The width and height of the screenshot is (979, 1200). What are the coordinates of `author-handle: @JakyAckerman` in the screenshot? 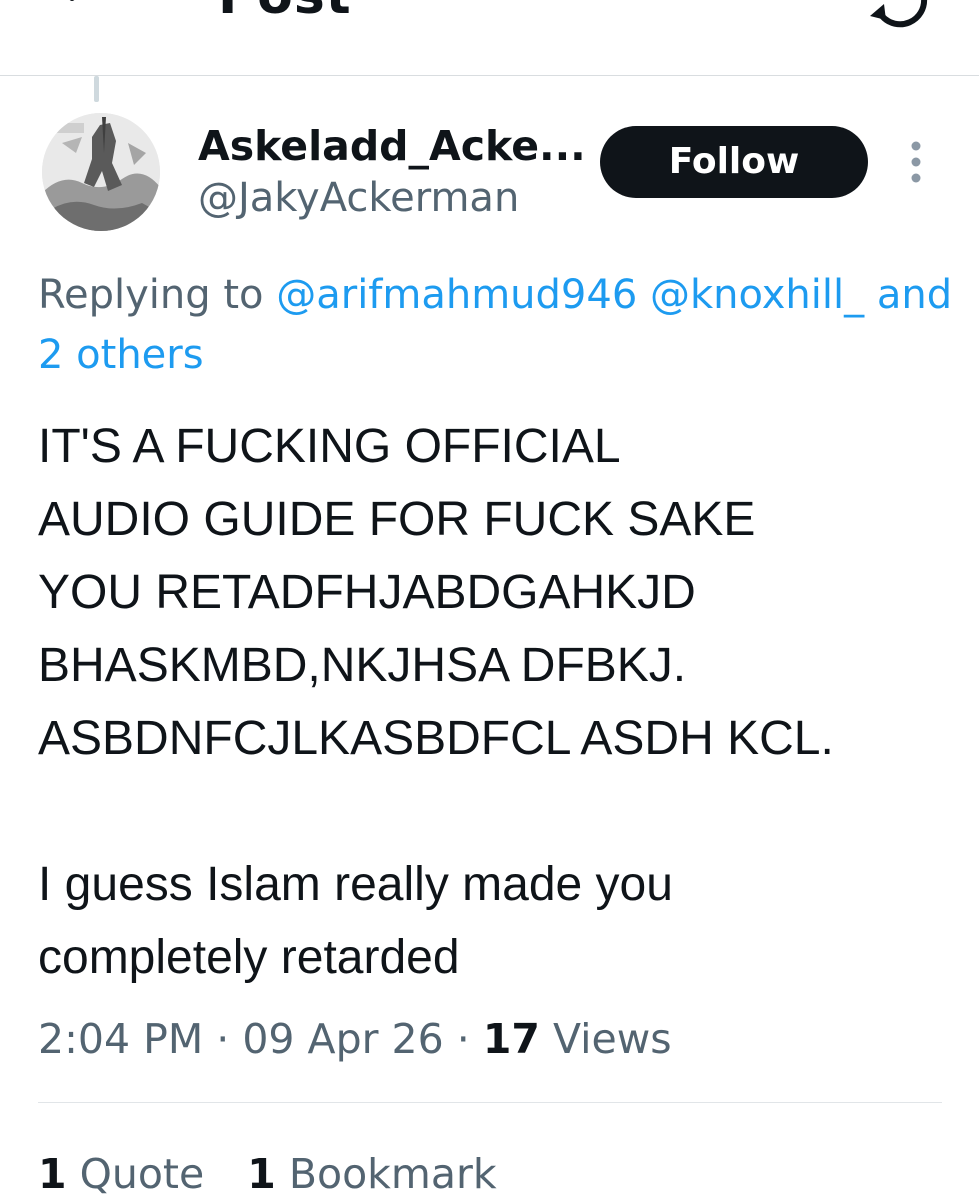 It's located at (358, 198).